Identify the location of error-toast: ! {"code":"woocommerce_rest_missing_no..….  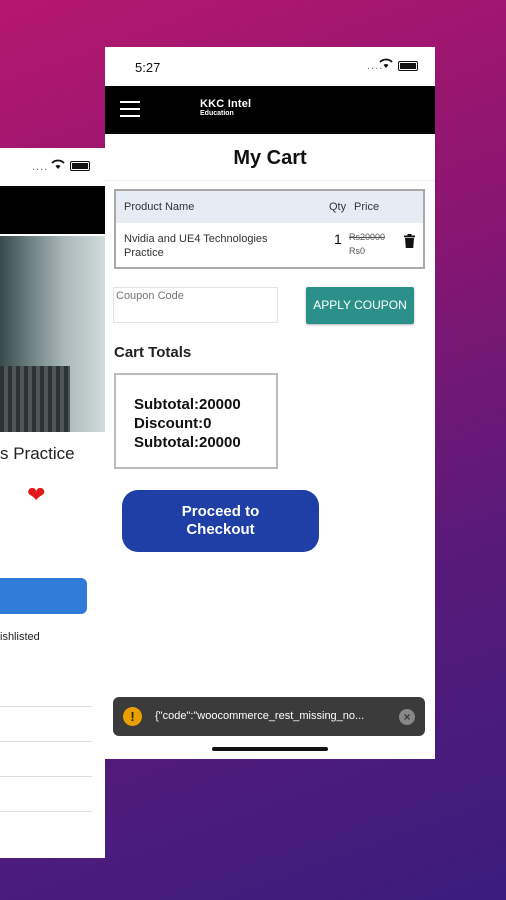
(269, 716).